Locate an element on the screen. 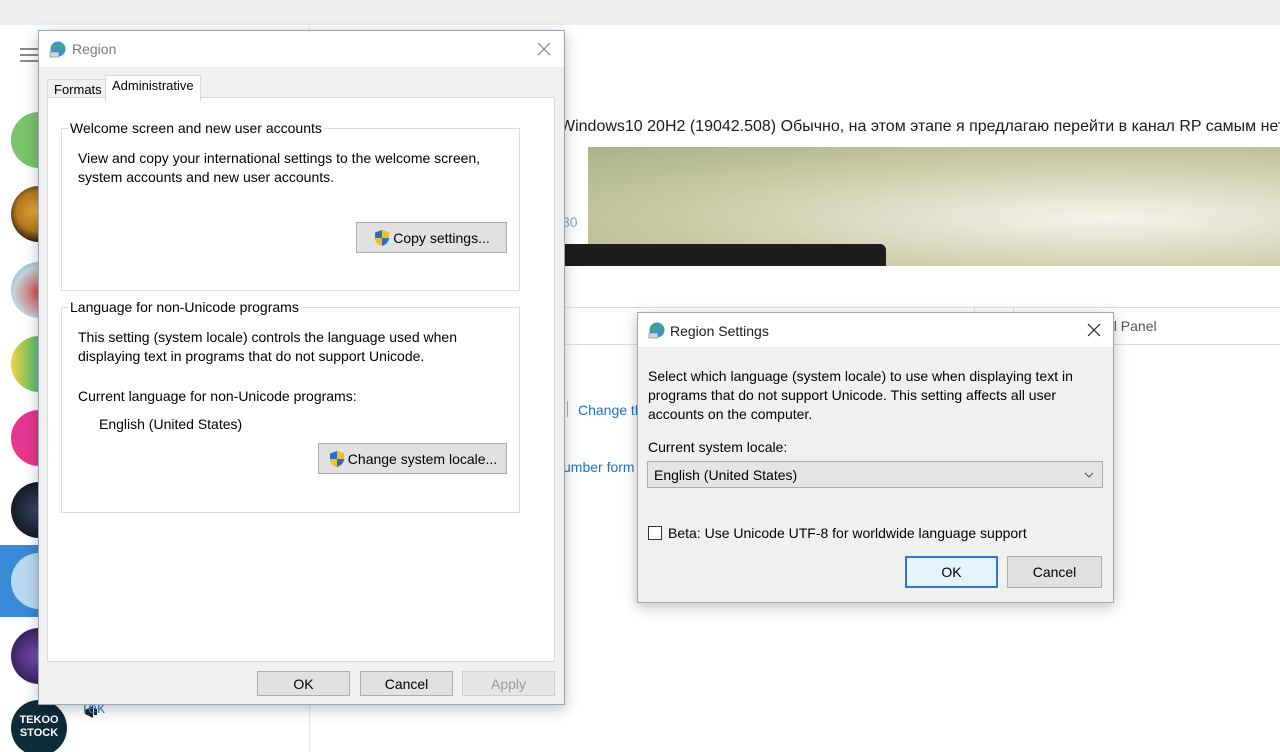 This screenshot has width=1280, height=752. post-image-bar is located at coordinates (725, 255).